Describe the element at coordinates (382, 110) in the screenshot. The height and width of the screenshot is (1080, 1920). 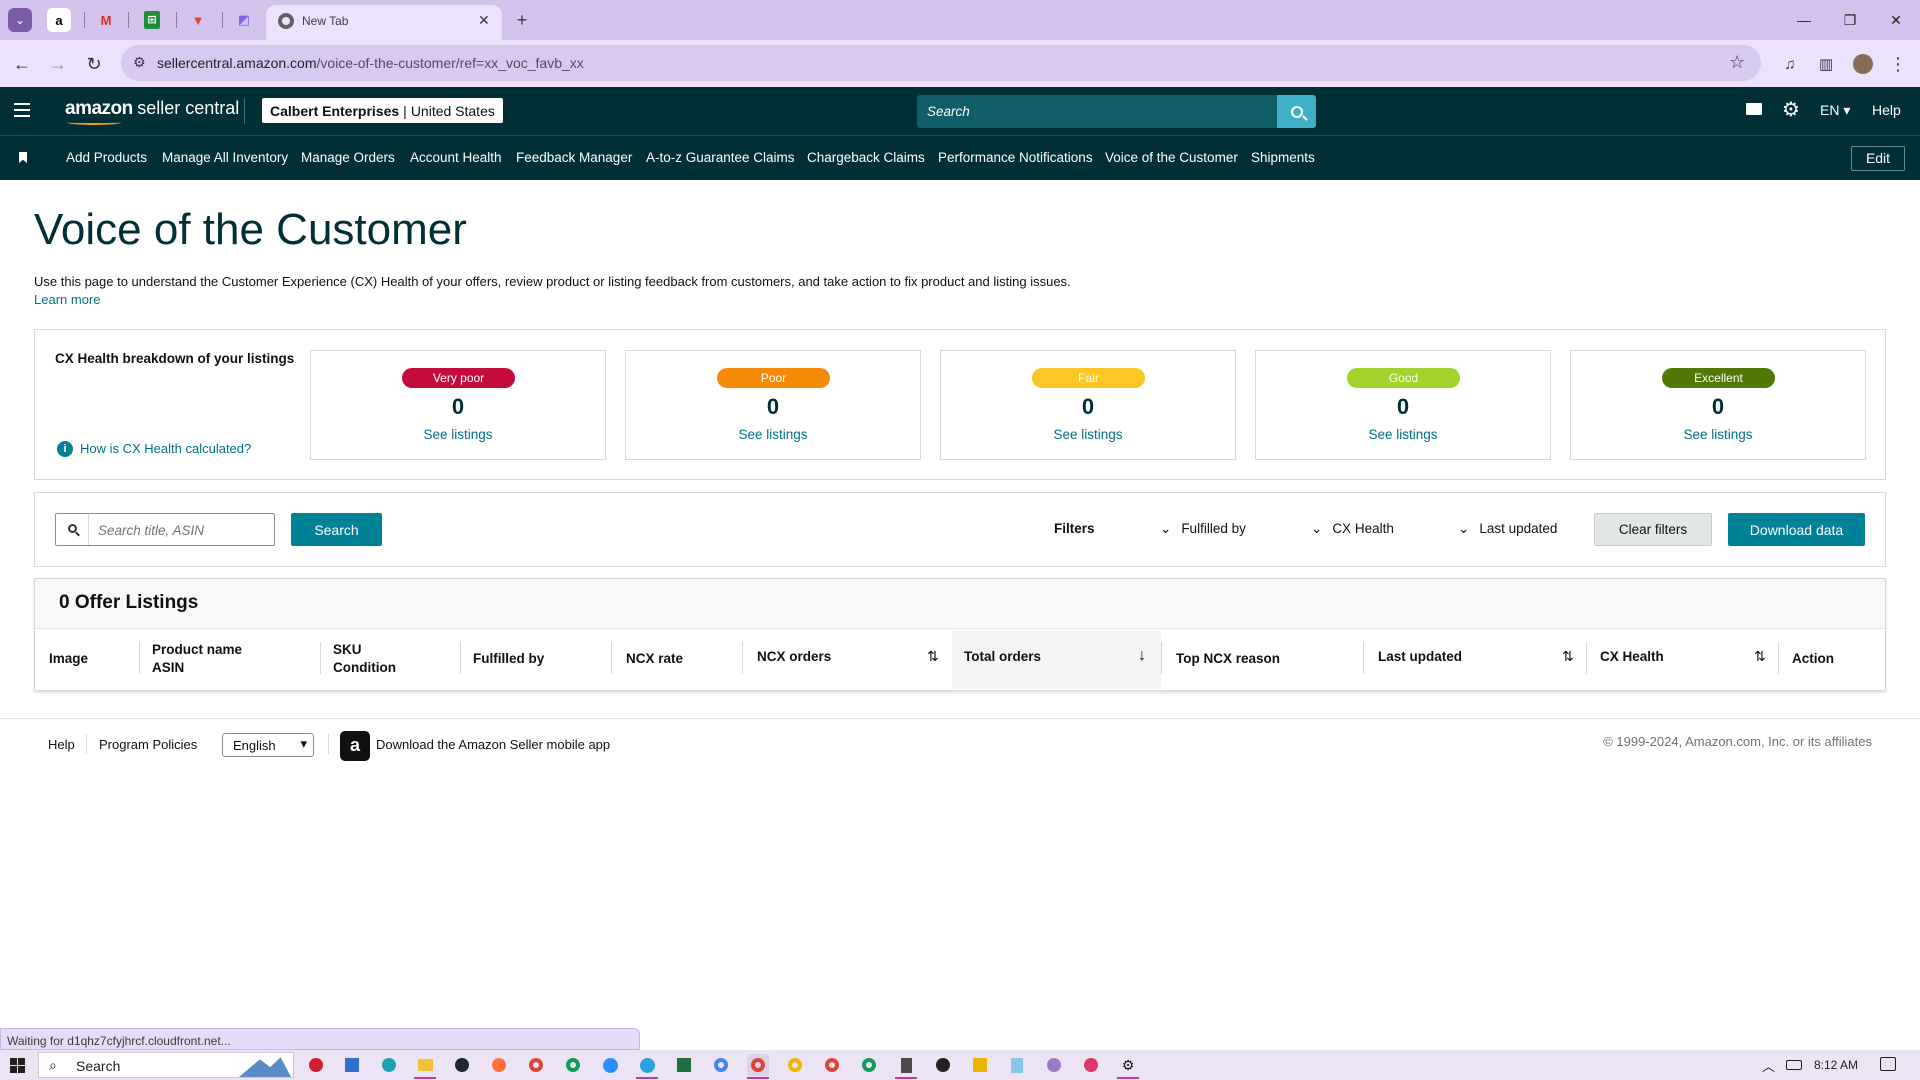
I see `account-switcher: Calbert Enterprises | United States` at that location.